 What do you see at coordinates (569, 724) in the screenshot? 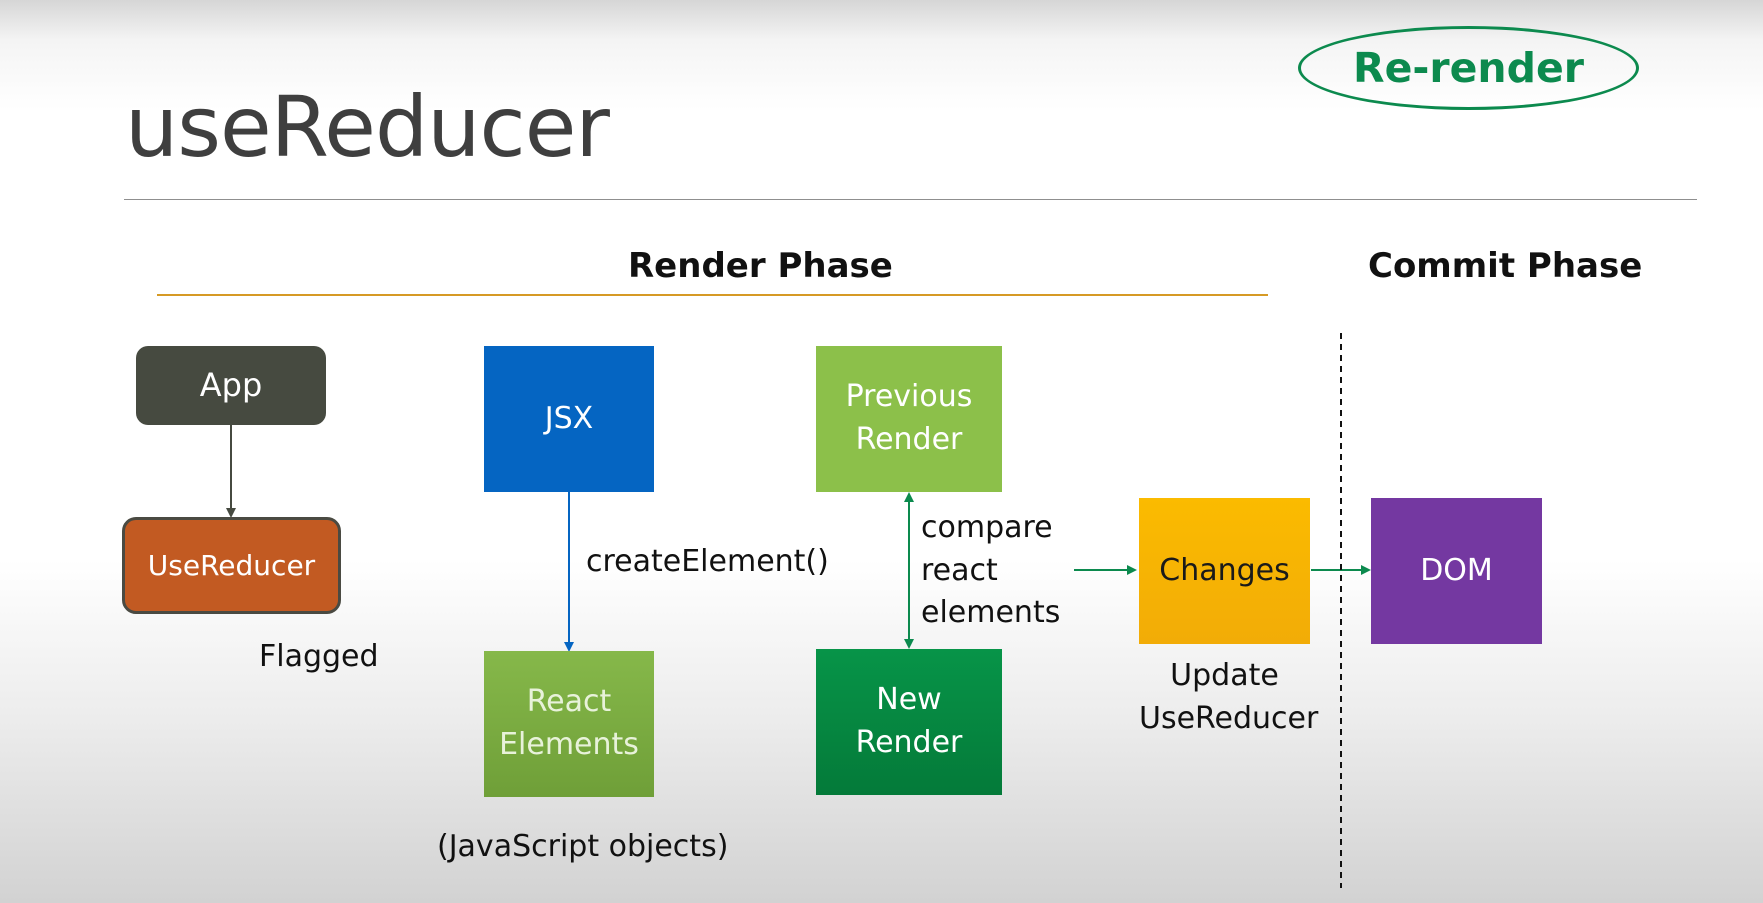
I see `react-elements-node: React Elements` at bounding box center [569, 724].